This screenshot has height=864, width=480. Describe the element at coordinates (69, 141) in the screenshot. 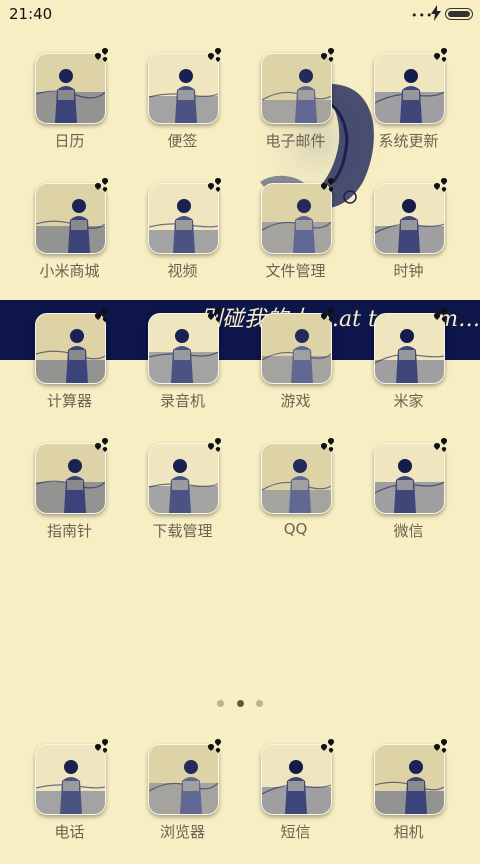

I see `app-label-calendar: 日历` at that location.